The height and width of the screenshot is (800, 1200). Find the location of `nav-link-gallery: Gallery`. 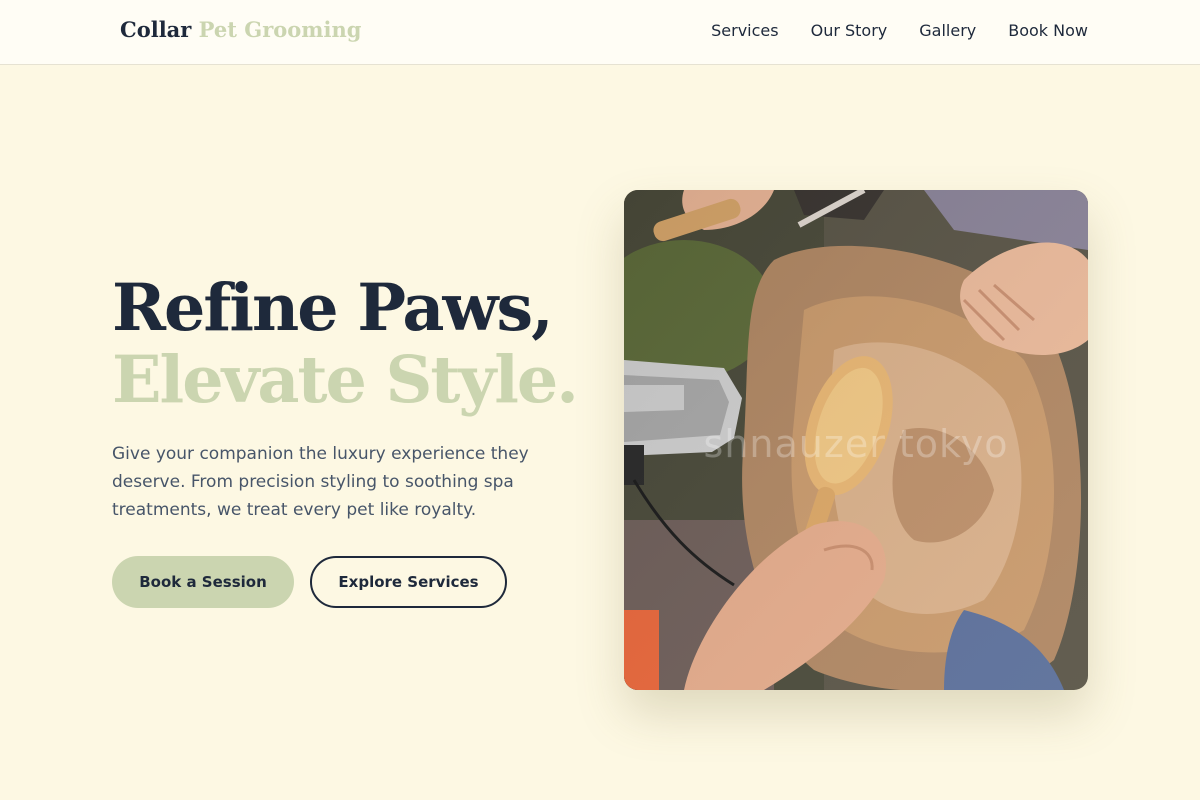

nav-link-gallery: Gallery is located at coordinates (947, 30).